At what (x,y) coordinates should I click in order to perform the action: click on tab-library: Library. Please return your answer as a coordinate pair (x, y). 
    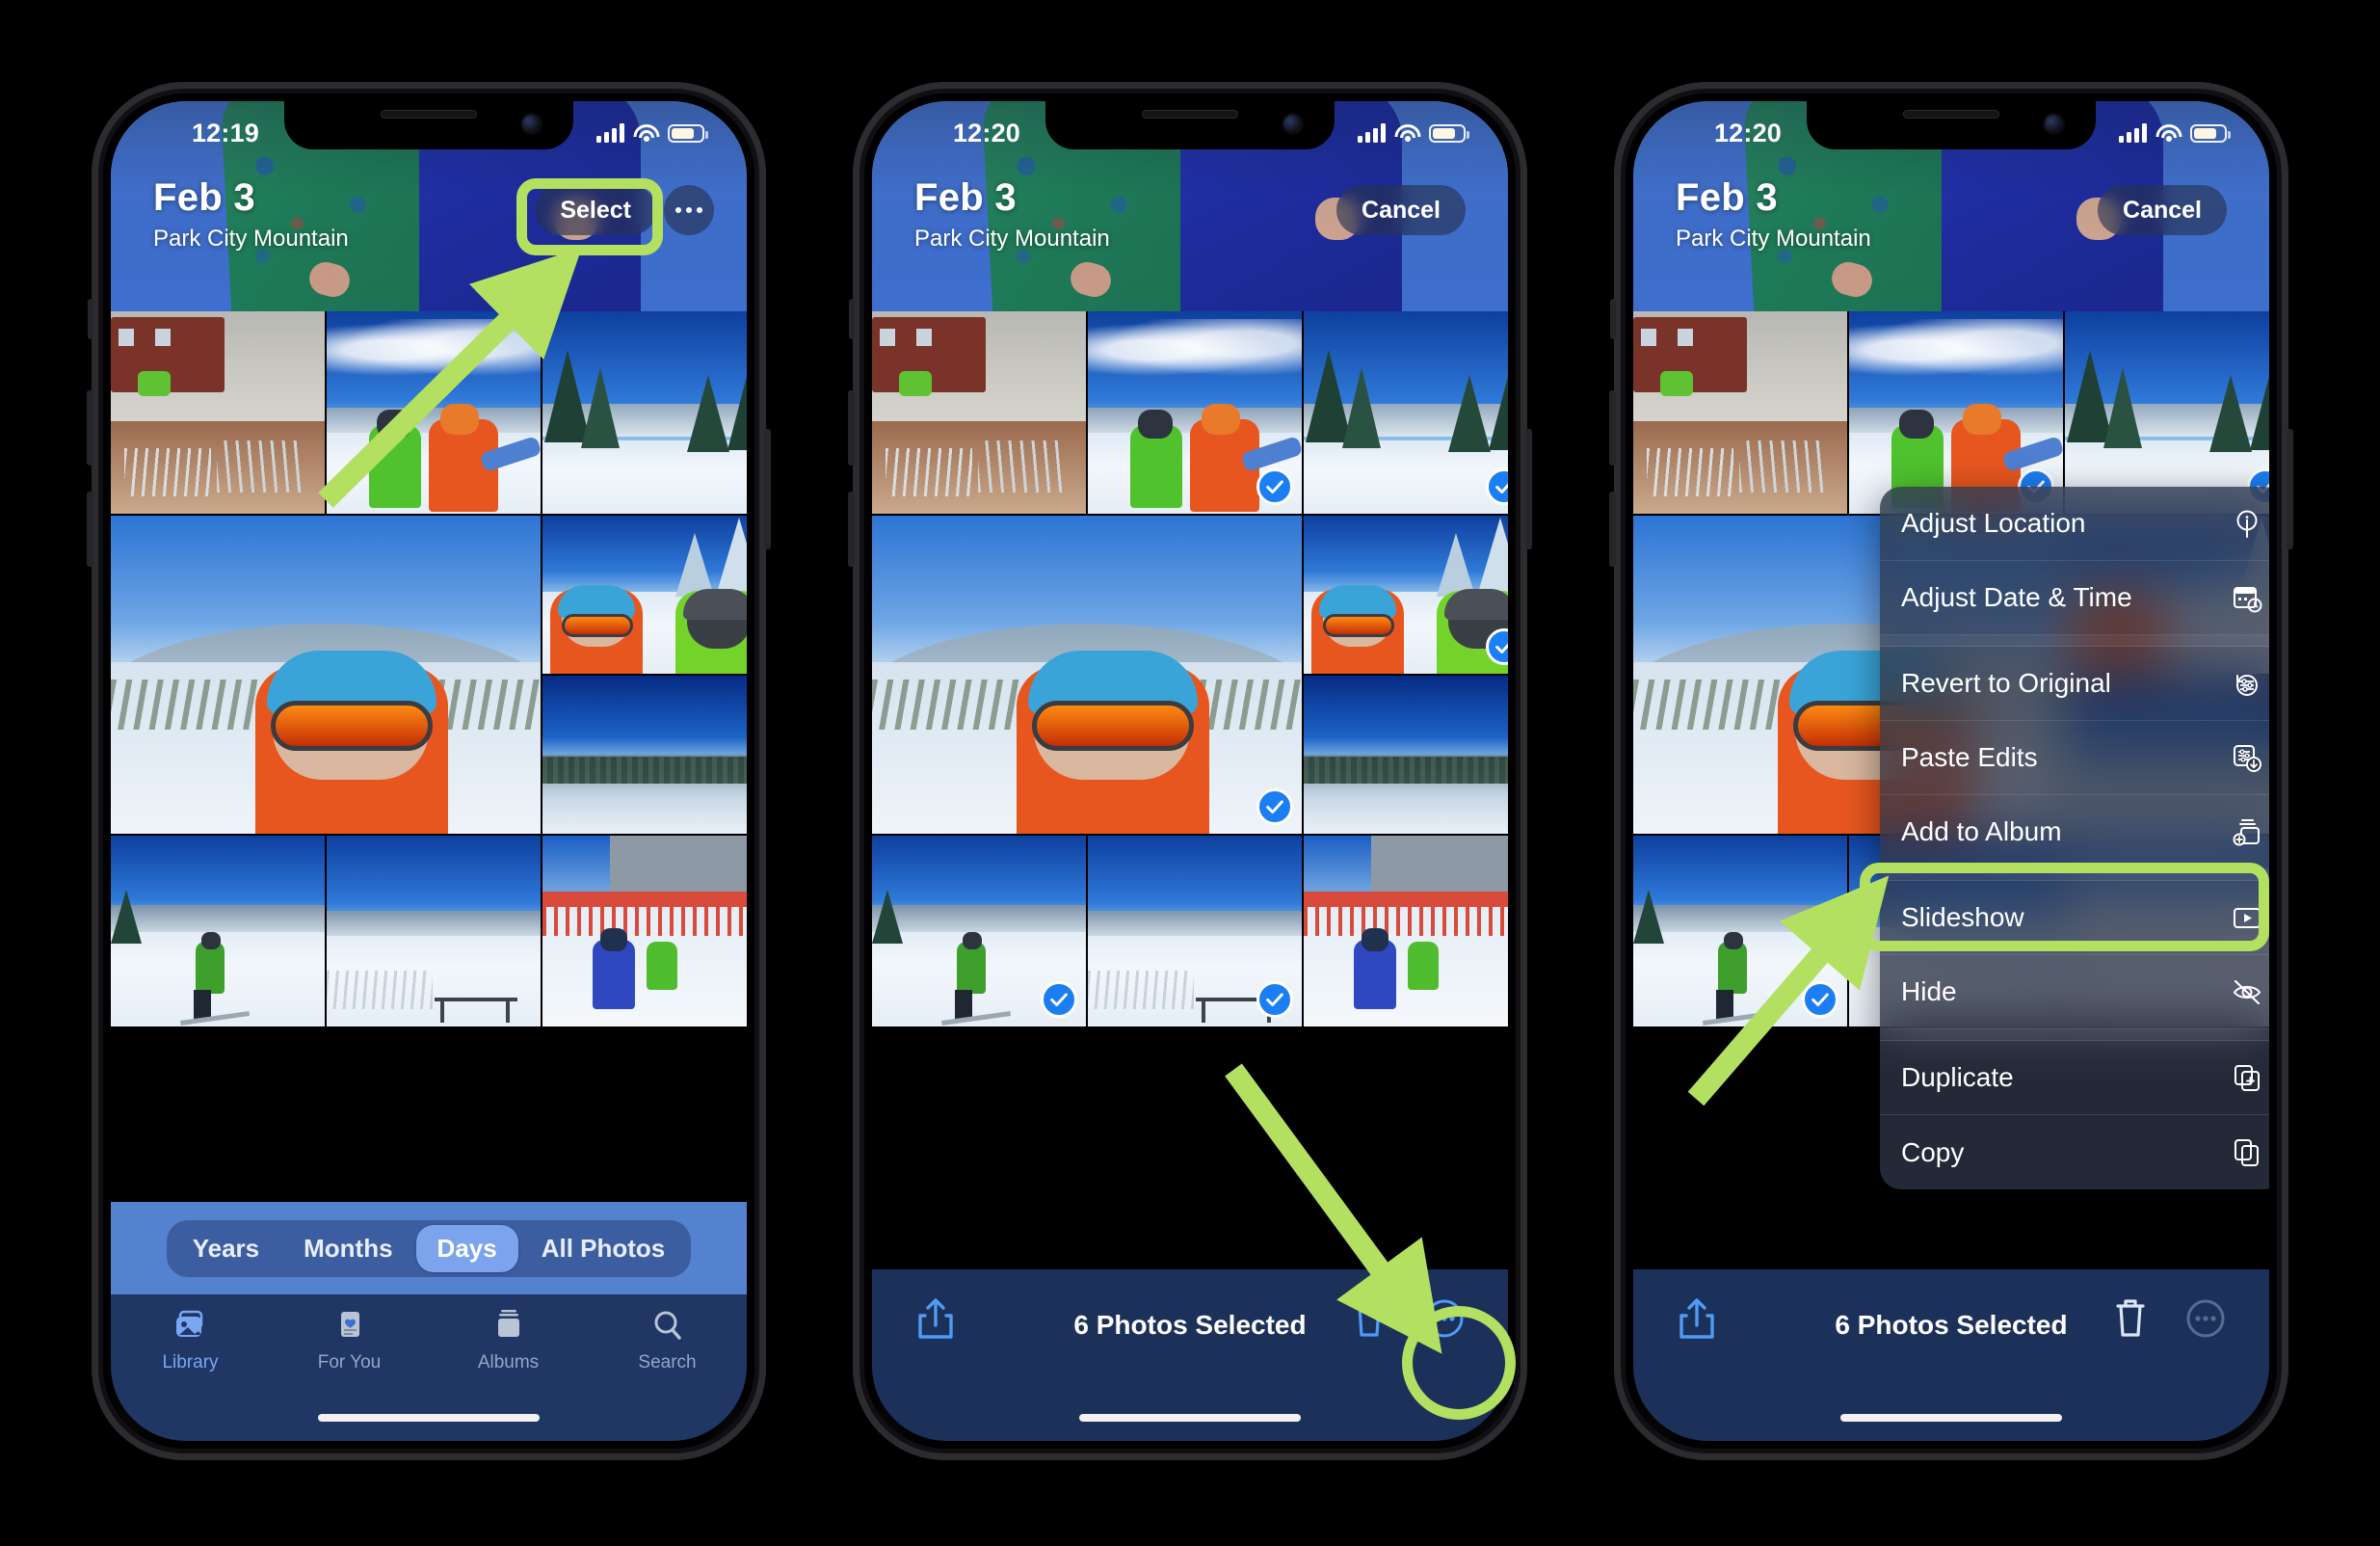
    Looking at the image, I should click on (190, 1340).